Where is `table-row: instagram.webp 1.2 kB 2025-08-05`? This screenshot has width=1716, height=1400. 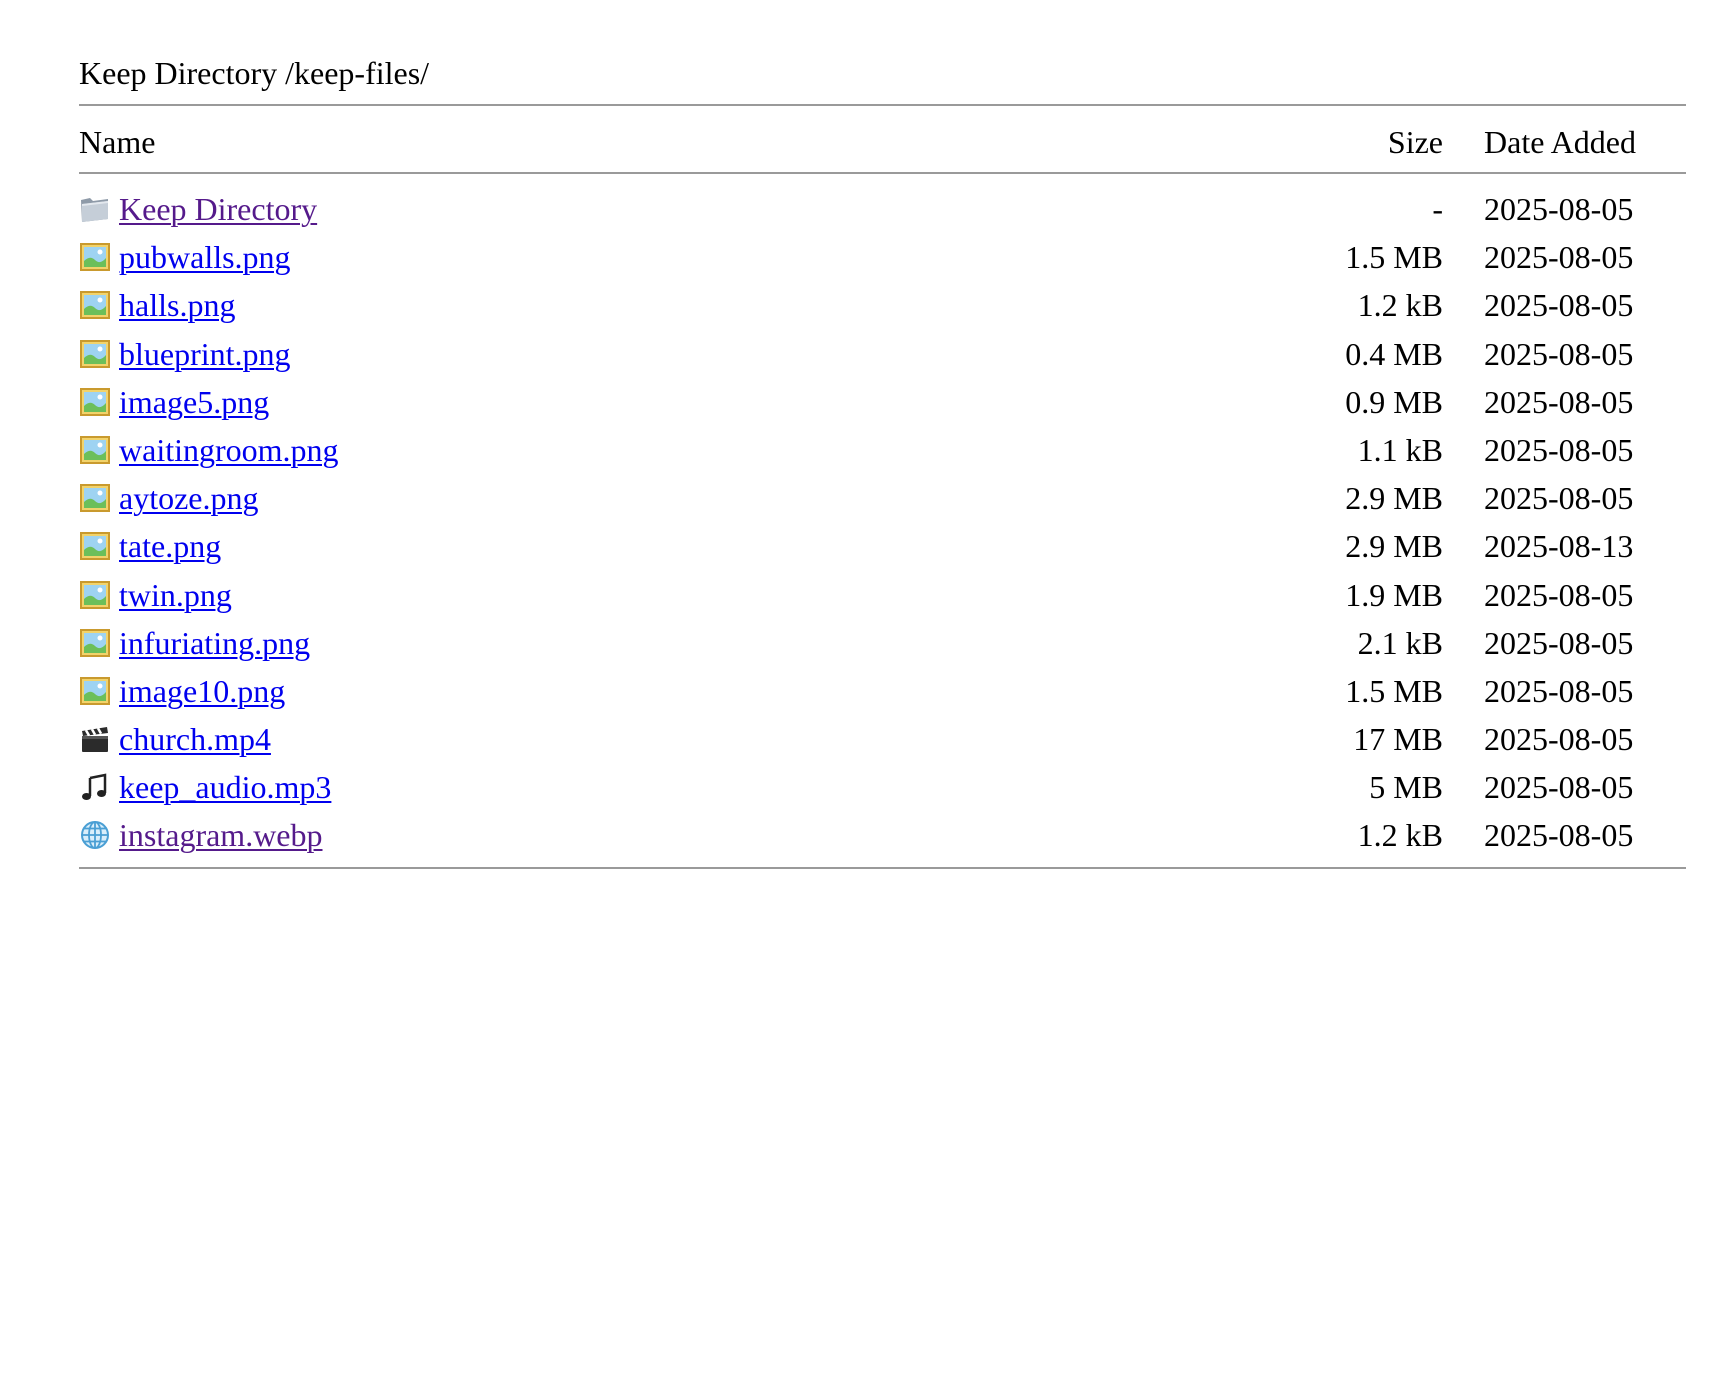
table-row: instagram.webp 1.2 kB 2025-08-05 is located at coordinates (882, 839).